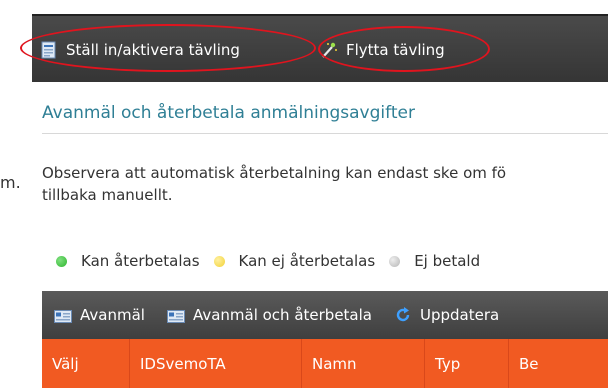 This screenshot has height=388, width=608. What do you see at coordinates (153, 50) in the screenshot?
I see `setup-activate-competition-label: Ställ in/aktivera tävling` at bounding box center [153, 50].